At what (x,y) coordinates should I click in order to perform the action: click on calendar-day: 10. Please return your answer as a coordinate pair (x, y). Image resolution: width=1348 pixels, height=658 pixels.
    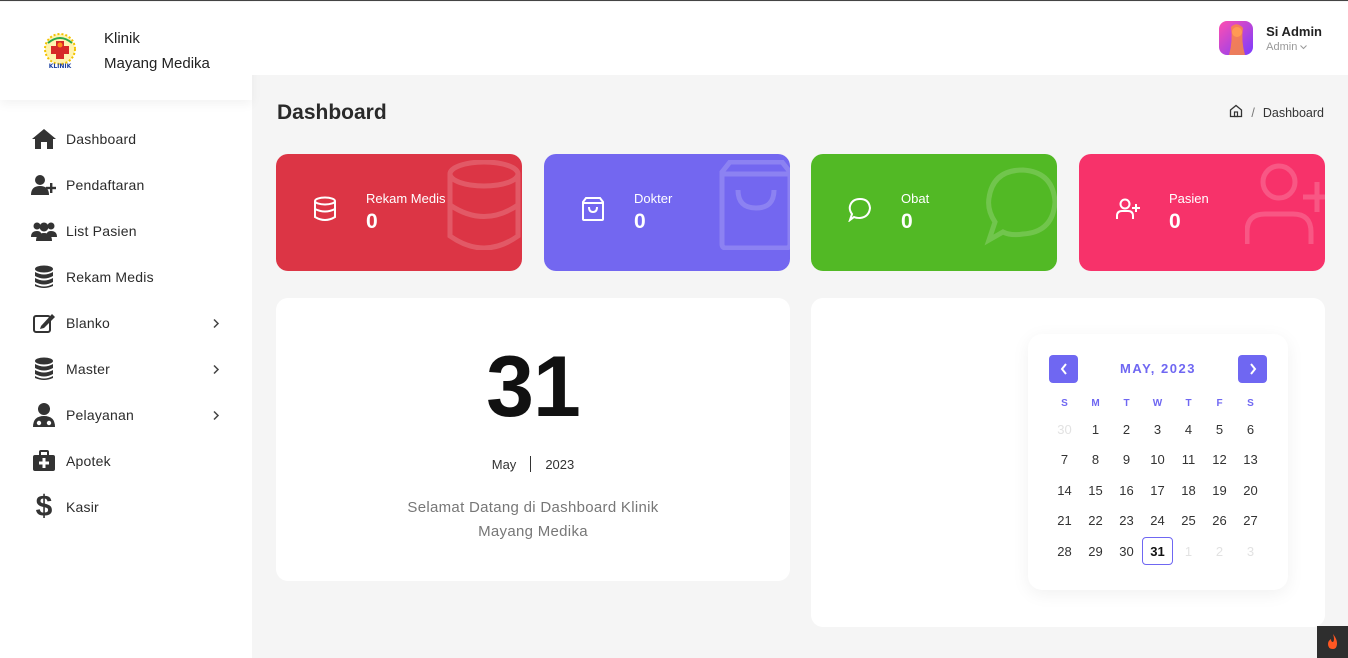
    Looking at the image, I should click on (1157, 460).